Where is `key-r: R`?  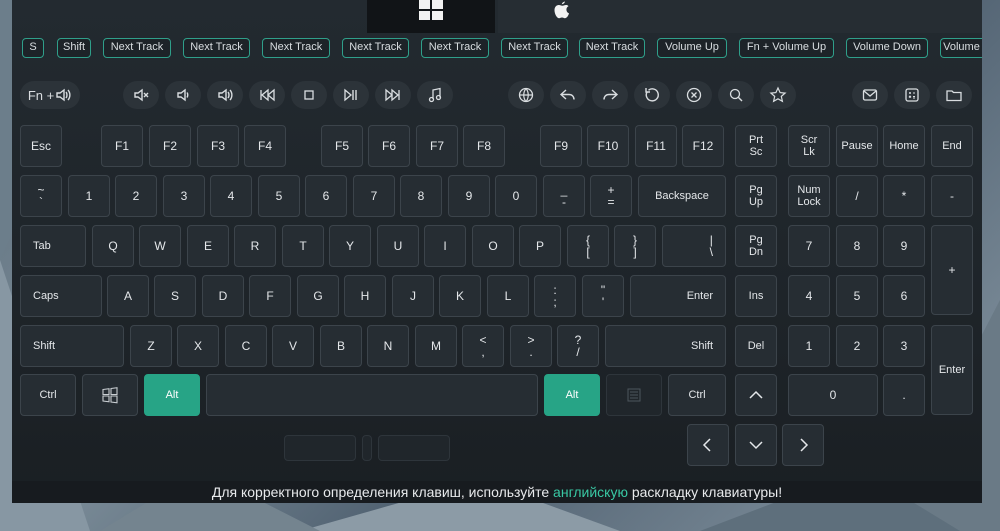 key-r: R is located at coordinates (255, 246).